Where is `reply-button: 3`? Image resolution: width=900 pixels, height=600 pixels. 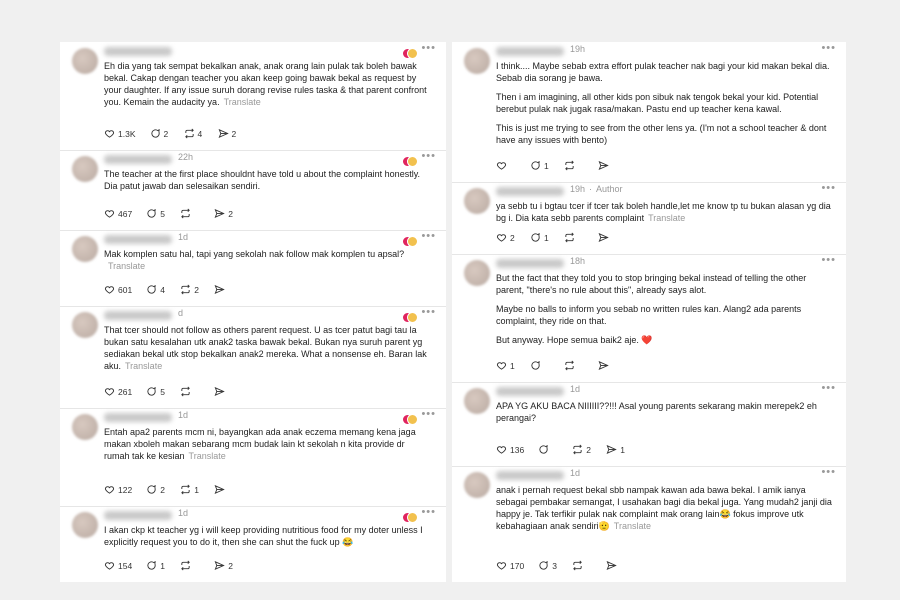 reply-button: 3 is located at coordinates (548, 565).